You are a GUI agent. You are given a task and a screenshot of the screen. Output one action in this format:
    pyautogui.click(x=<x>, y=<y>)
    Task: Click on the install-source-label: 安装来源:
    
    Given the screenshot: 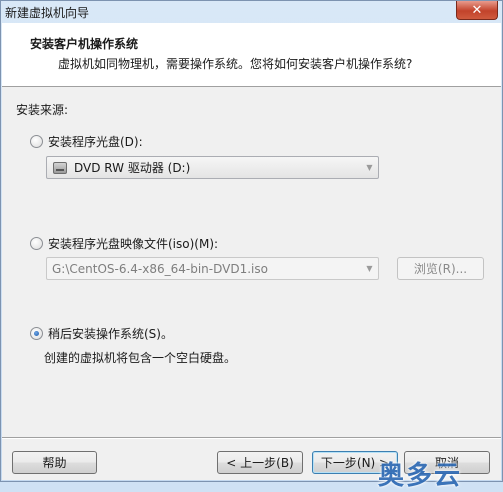 What is the action you would take?
    pyautogui.click(x=42, y=110)
    